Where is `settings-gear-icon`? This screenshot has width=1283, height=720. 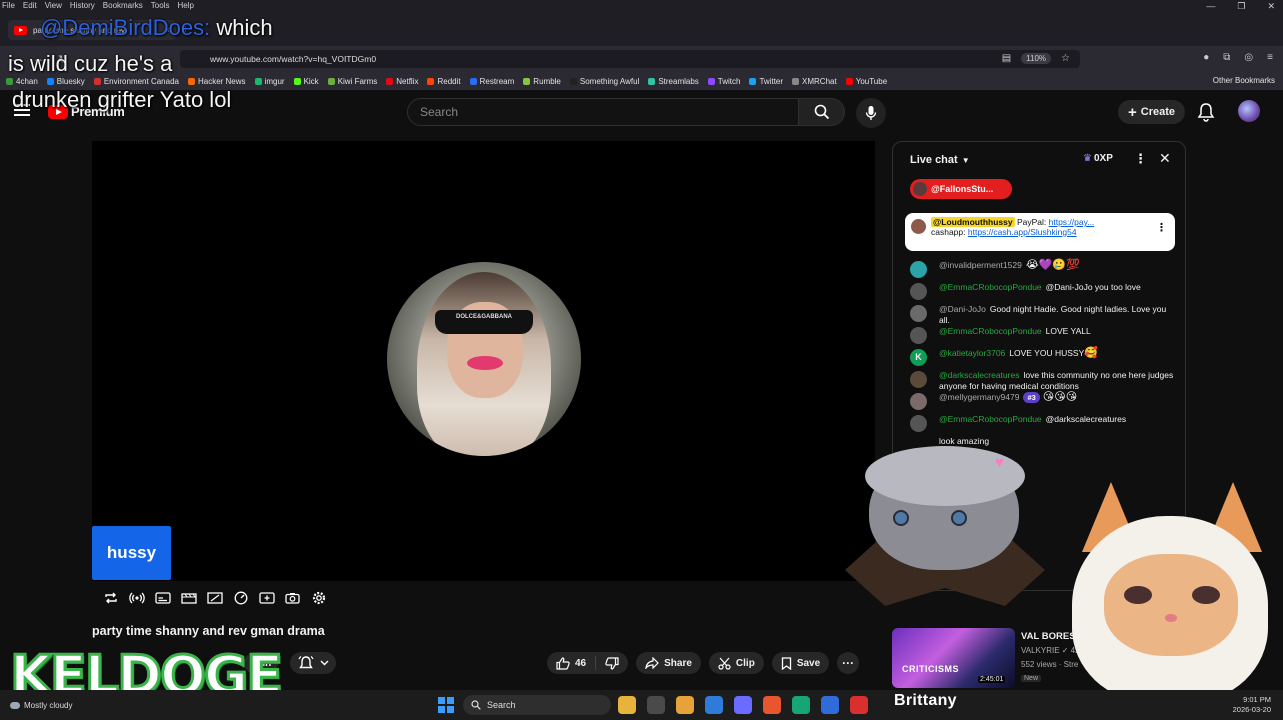
settings-gear-icon is located at coordinates (318, 598).